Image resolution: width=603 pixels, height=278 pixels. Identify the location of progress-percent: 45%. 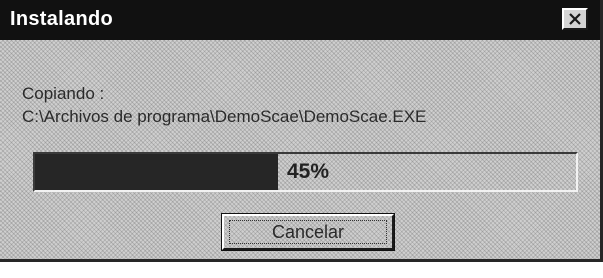
(308, 171).